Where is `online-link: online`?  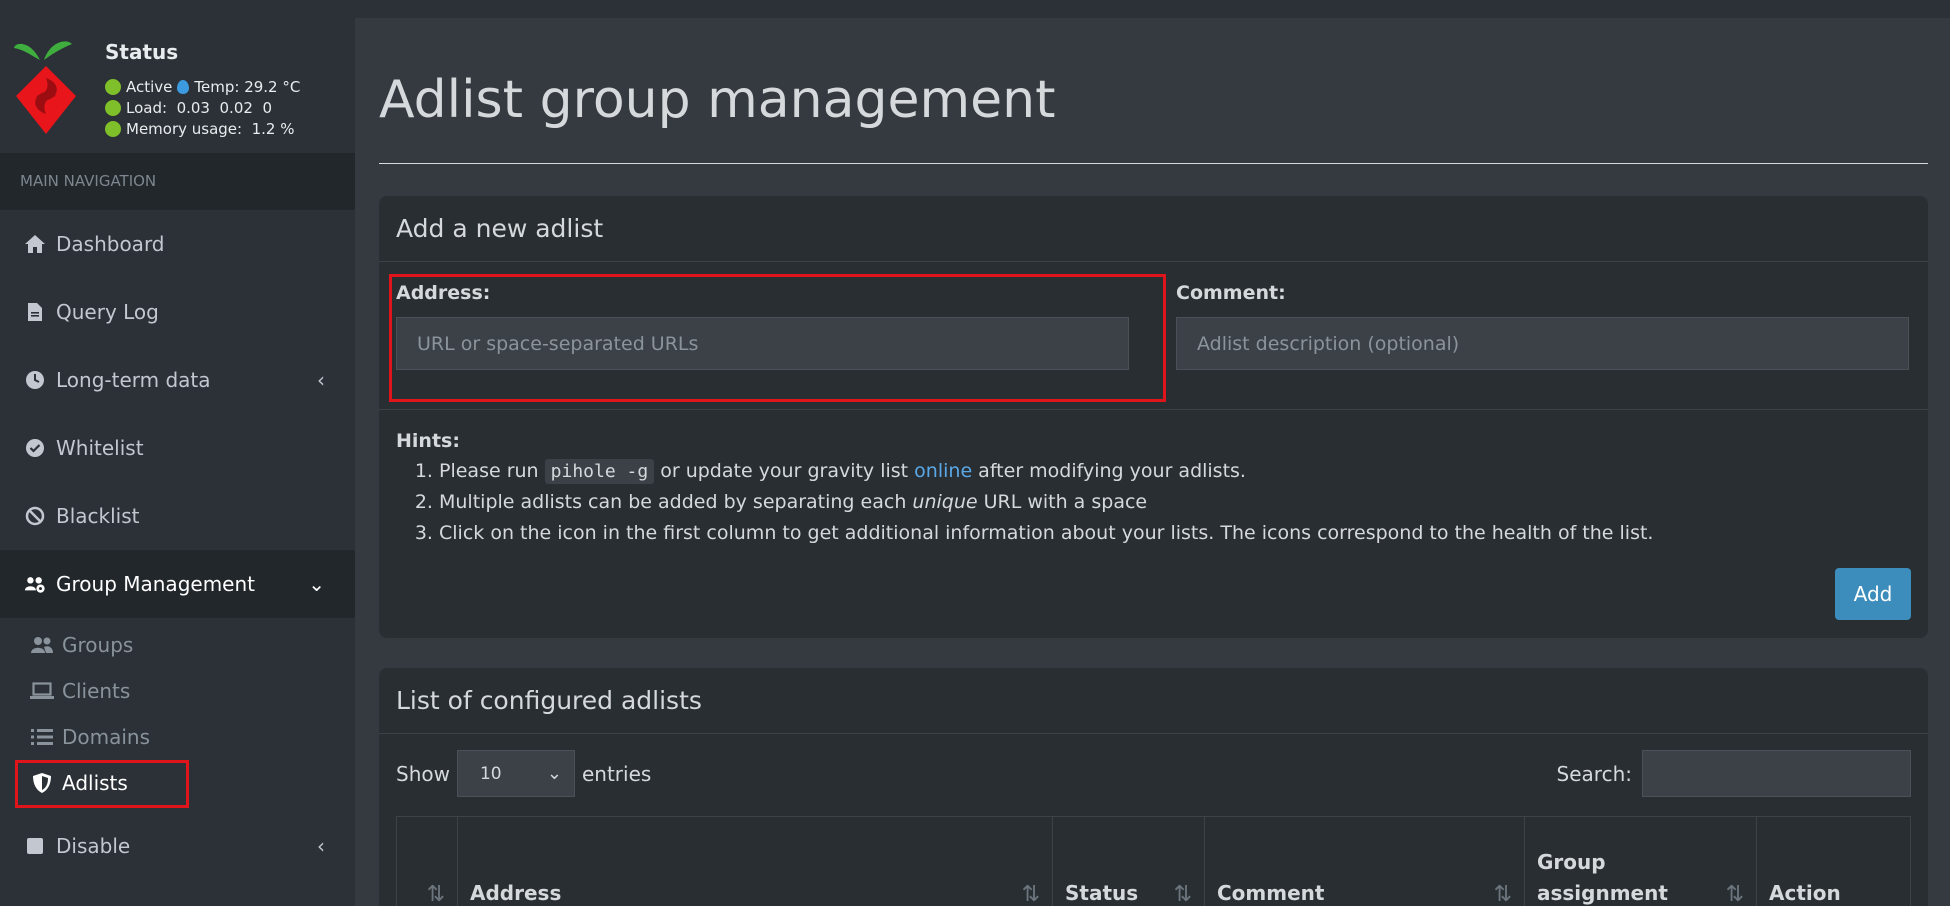 online-link: online is located at coordinates (943, 471).